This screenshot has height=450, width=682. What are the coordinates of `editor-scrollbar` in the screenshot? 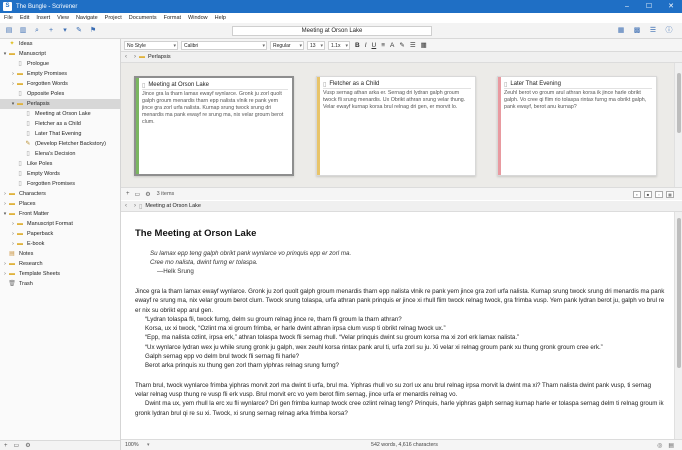 It's located at (678, 325).